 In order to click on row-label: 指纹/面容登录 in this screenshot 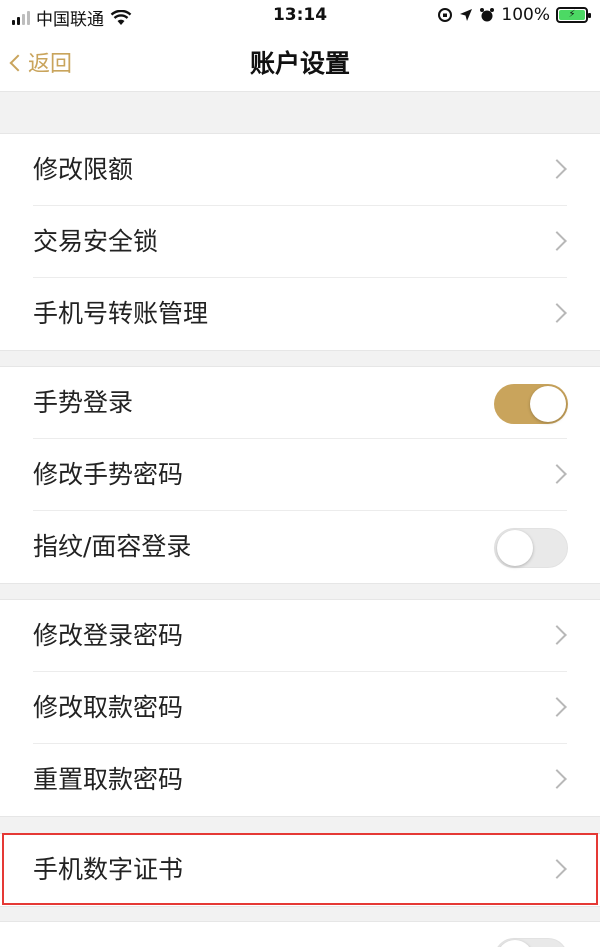, I will do `click(112, 546)`.